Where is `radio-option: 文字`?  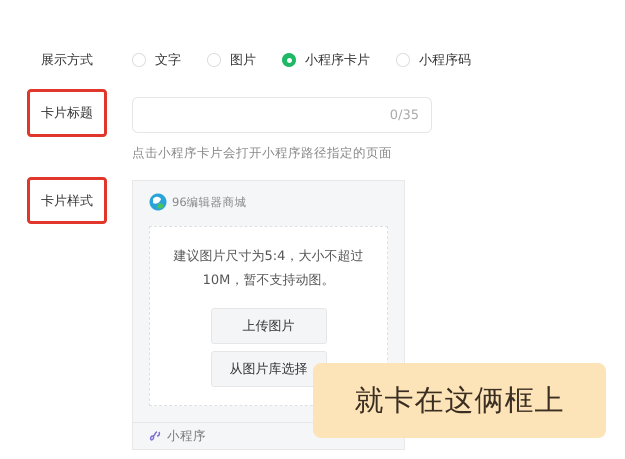 radio-option: 文字 is located at coordinates (156, 60).